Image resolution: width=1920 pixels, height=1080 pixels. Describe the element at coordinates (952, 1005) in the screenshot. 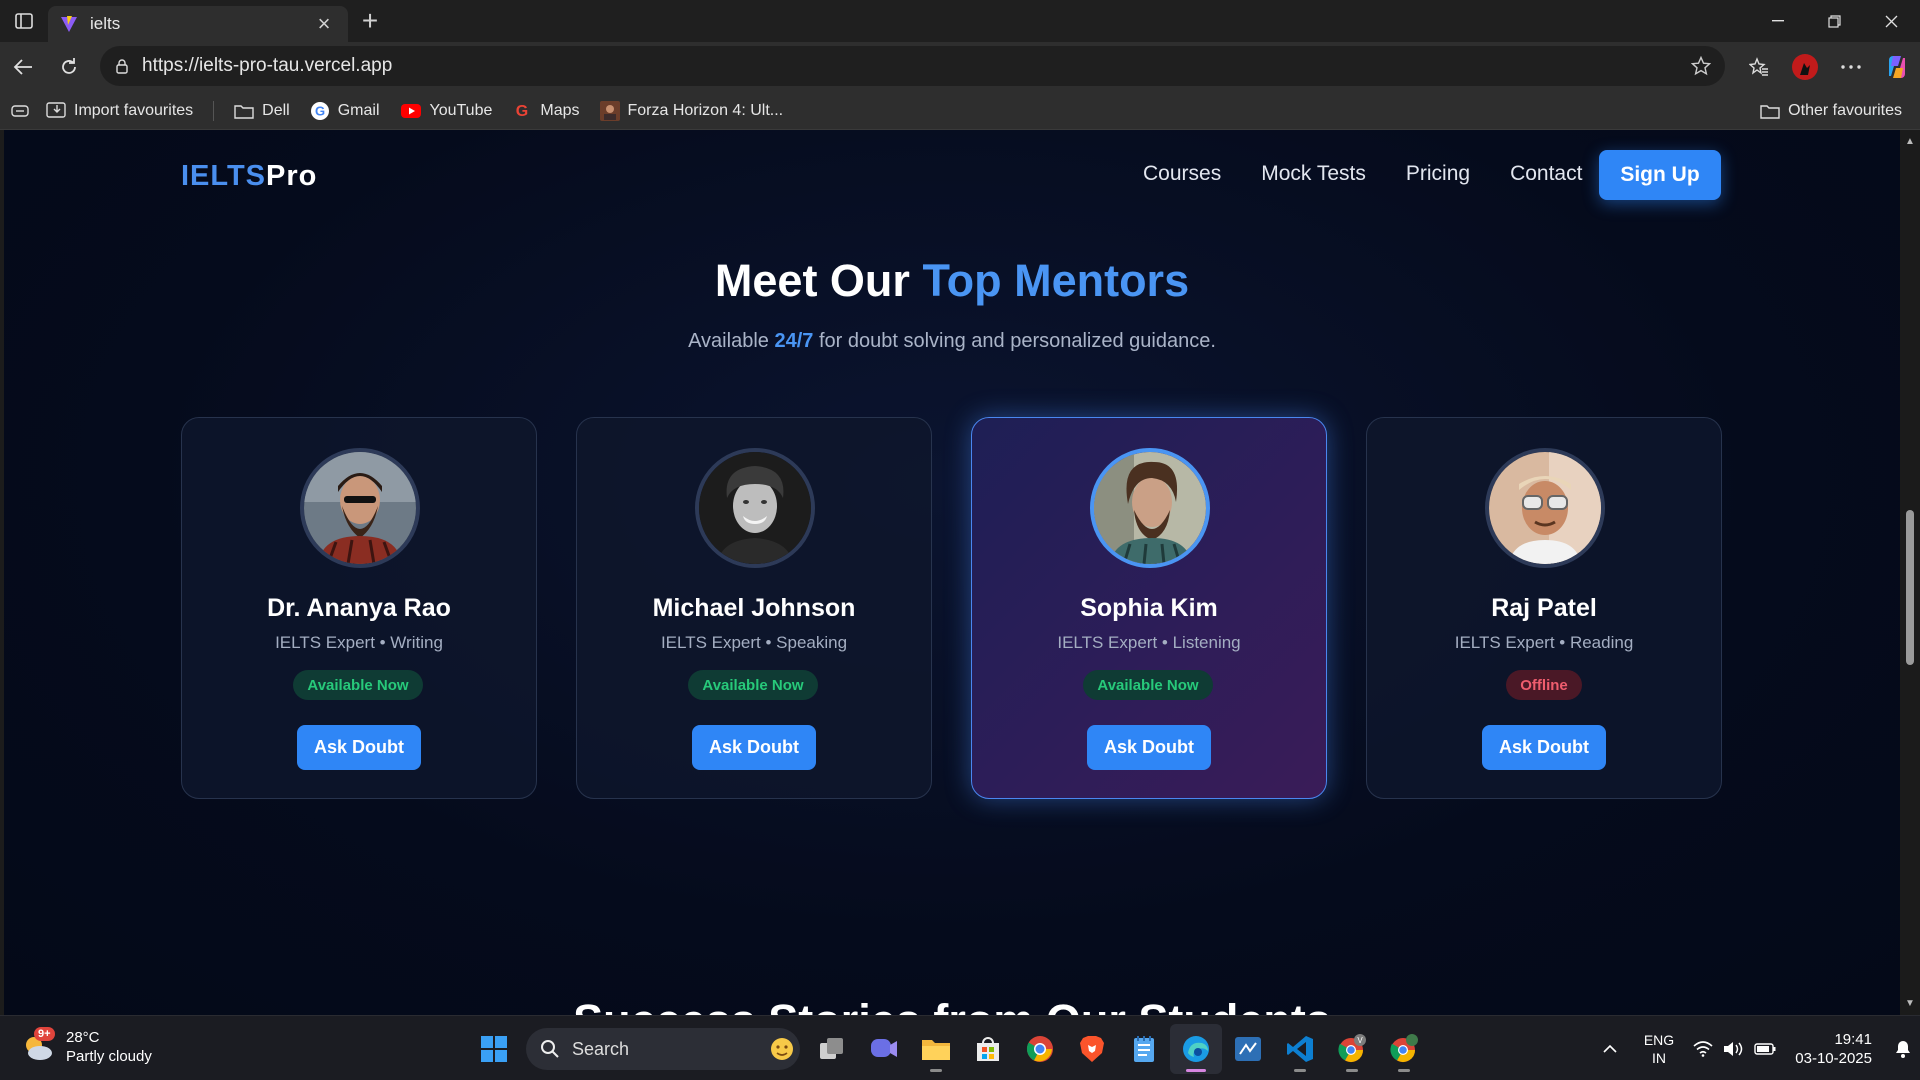

I see `next-section-heading: Success Stories from Our Students` at that location.